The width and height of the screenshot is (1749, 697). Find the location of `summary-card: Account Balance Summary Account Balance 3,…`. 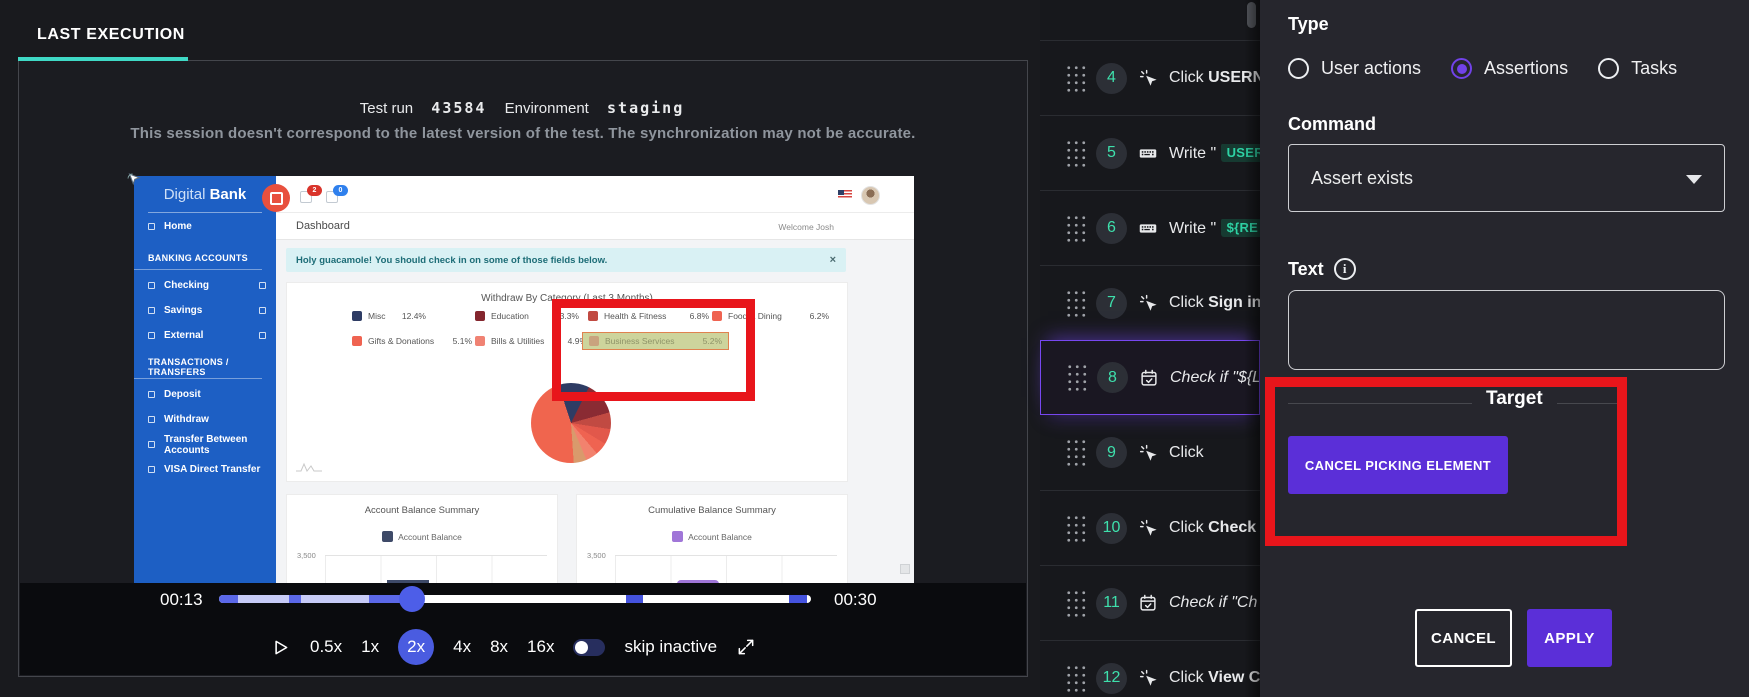

summary-card: Account Balance Summary Account Balance 3,… is located at coordinates (422, 539).